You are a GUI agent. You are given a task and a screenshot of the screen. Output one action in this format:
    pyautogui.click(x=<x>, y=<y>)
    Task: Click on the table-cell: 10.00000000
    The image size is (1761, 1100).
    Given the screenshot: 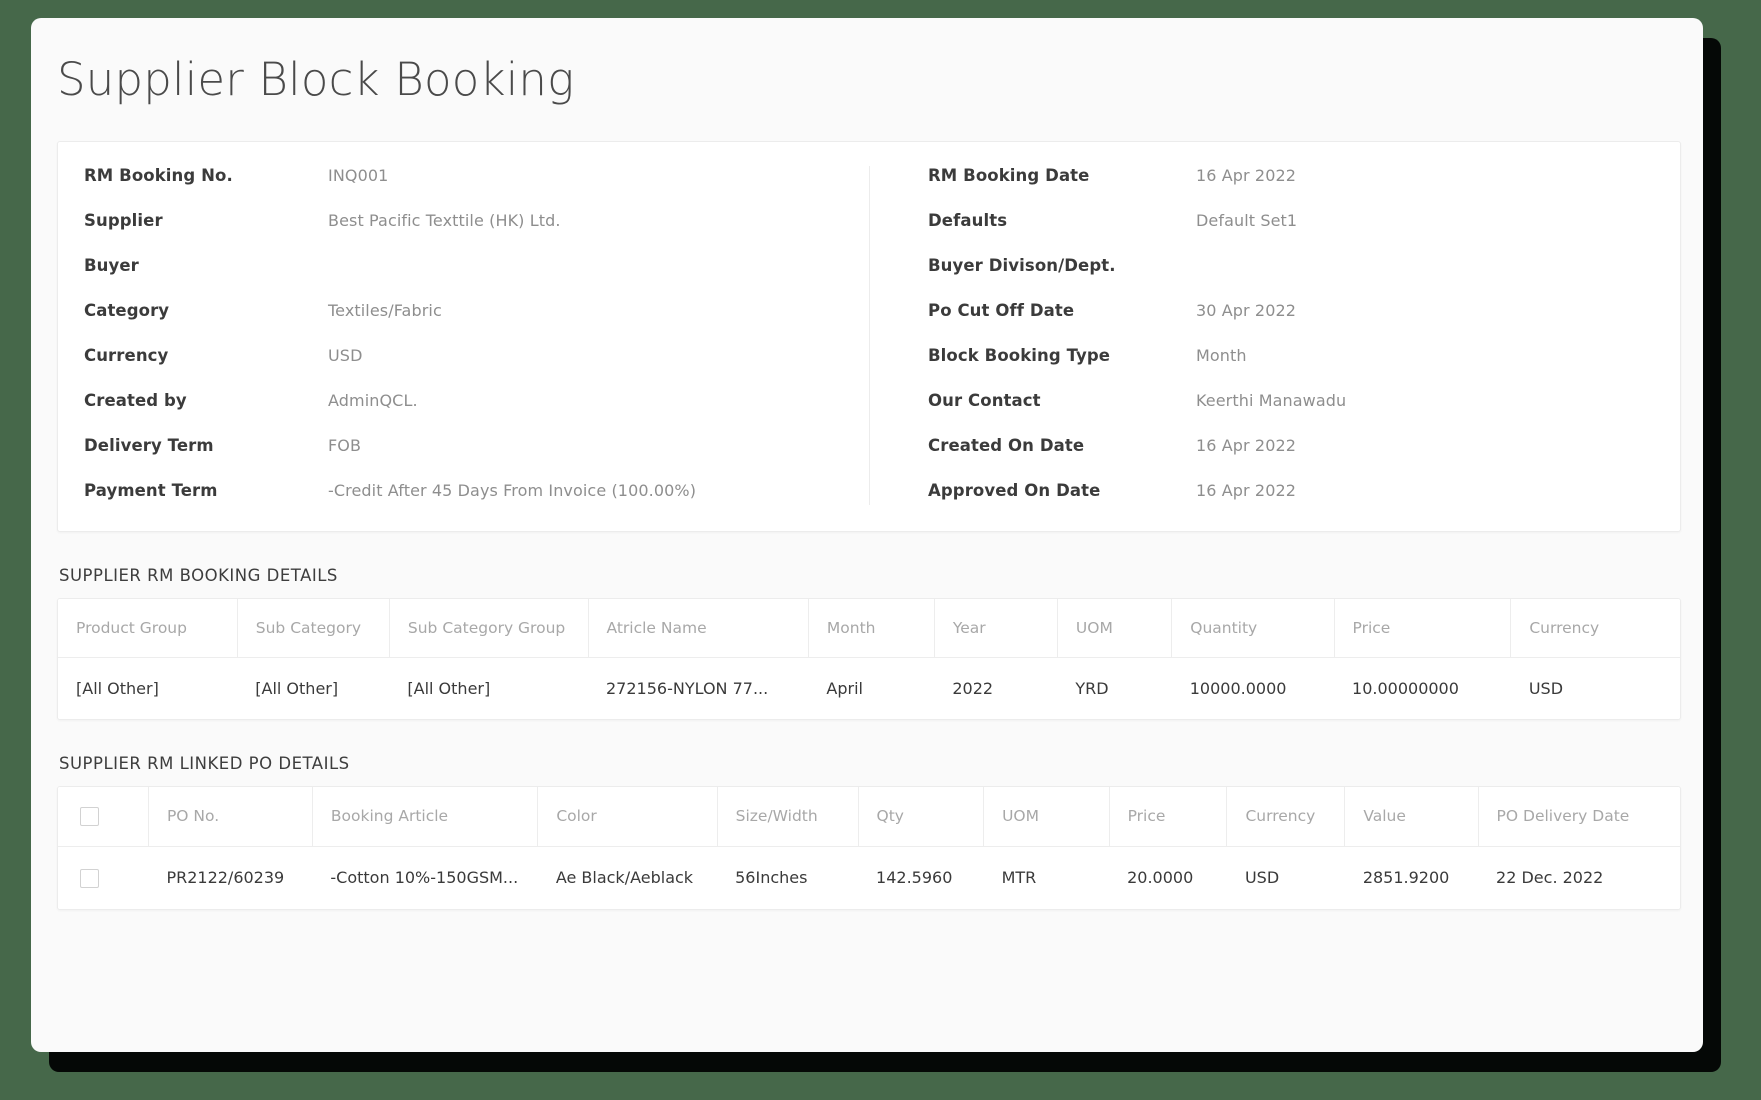 What is the action you would take?
    pyautogui.click(x=1422, y=688)
    